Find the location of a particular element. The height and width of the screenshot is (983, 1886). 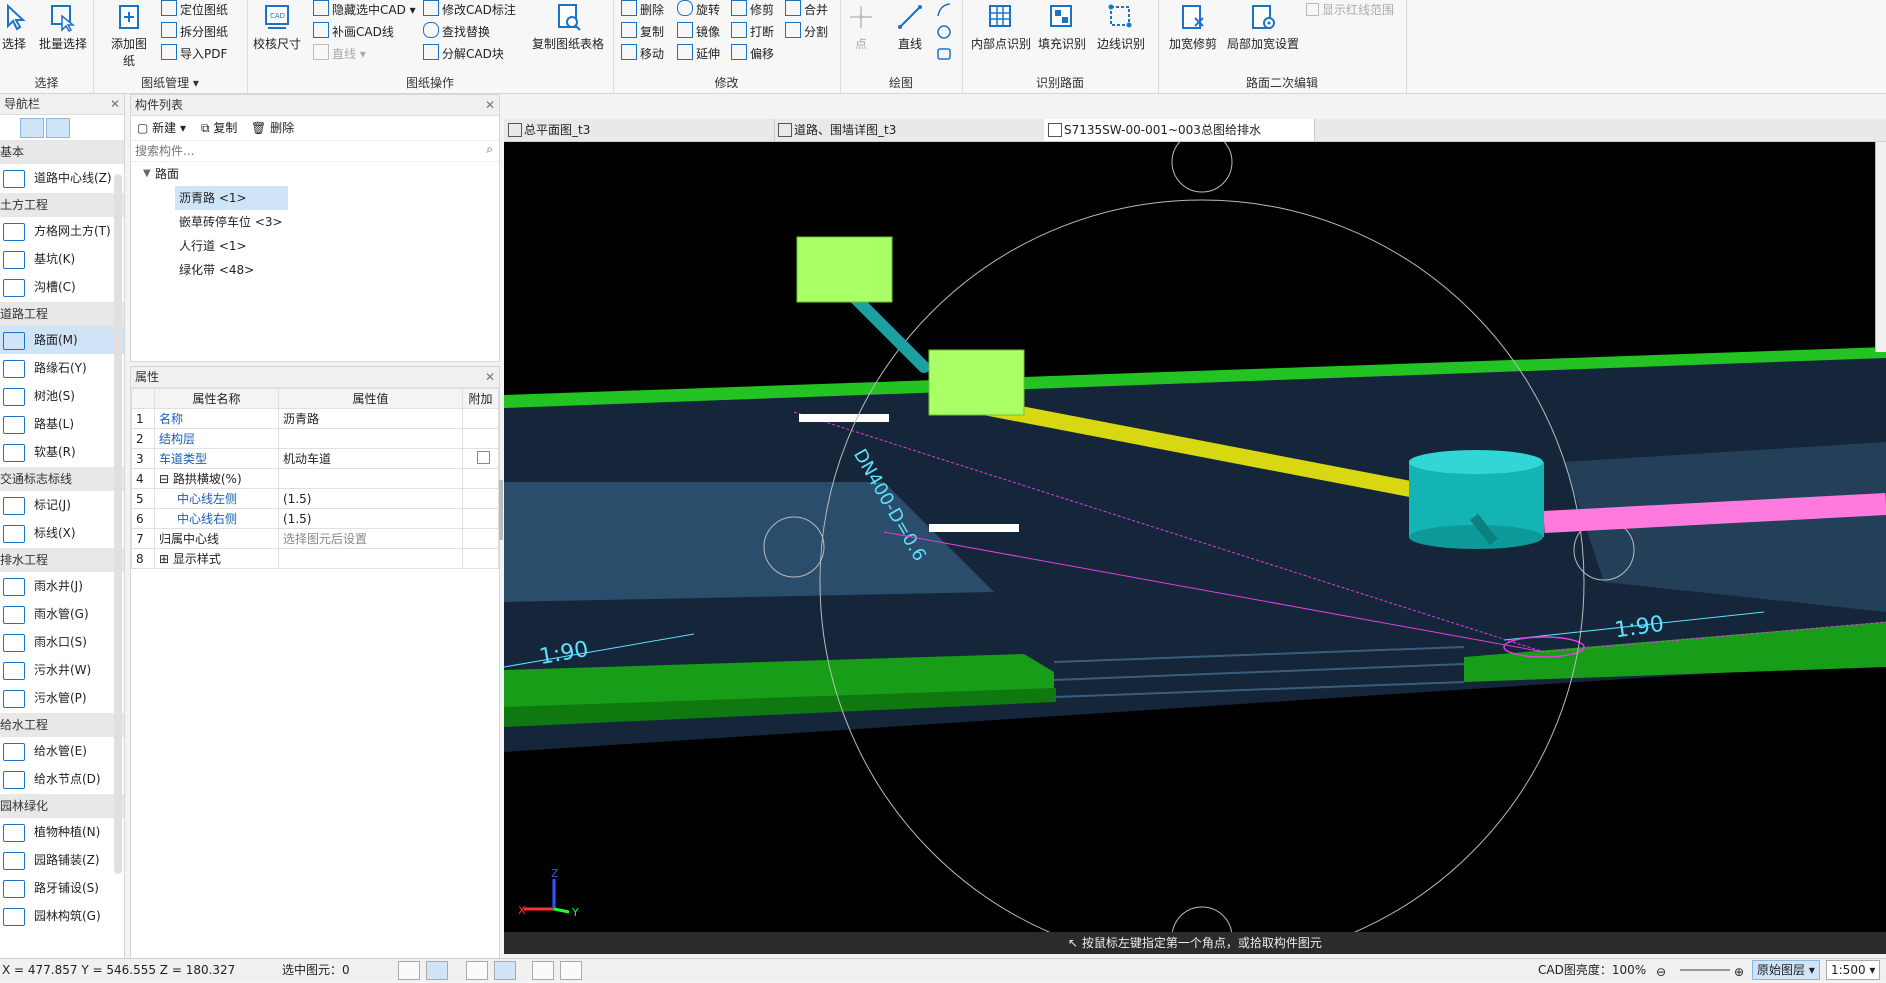

nav-item: 路基(L) is located at coordinates (62, 424).